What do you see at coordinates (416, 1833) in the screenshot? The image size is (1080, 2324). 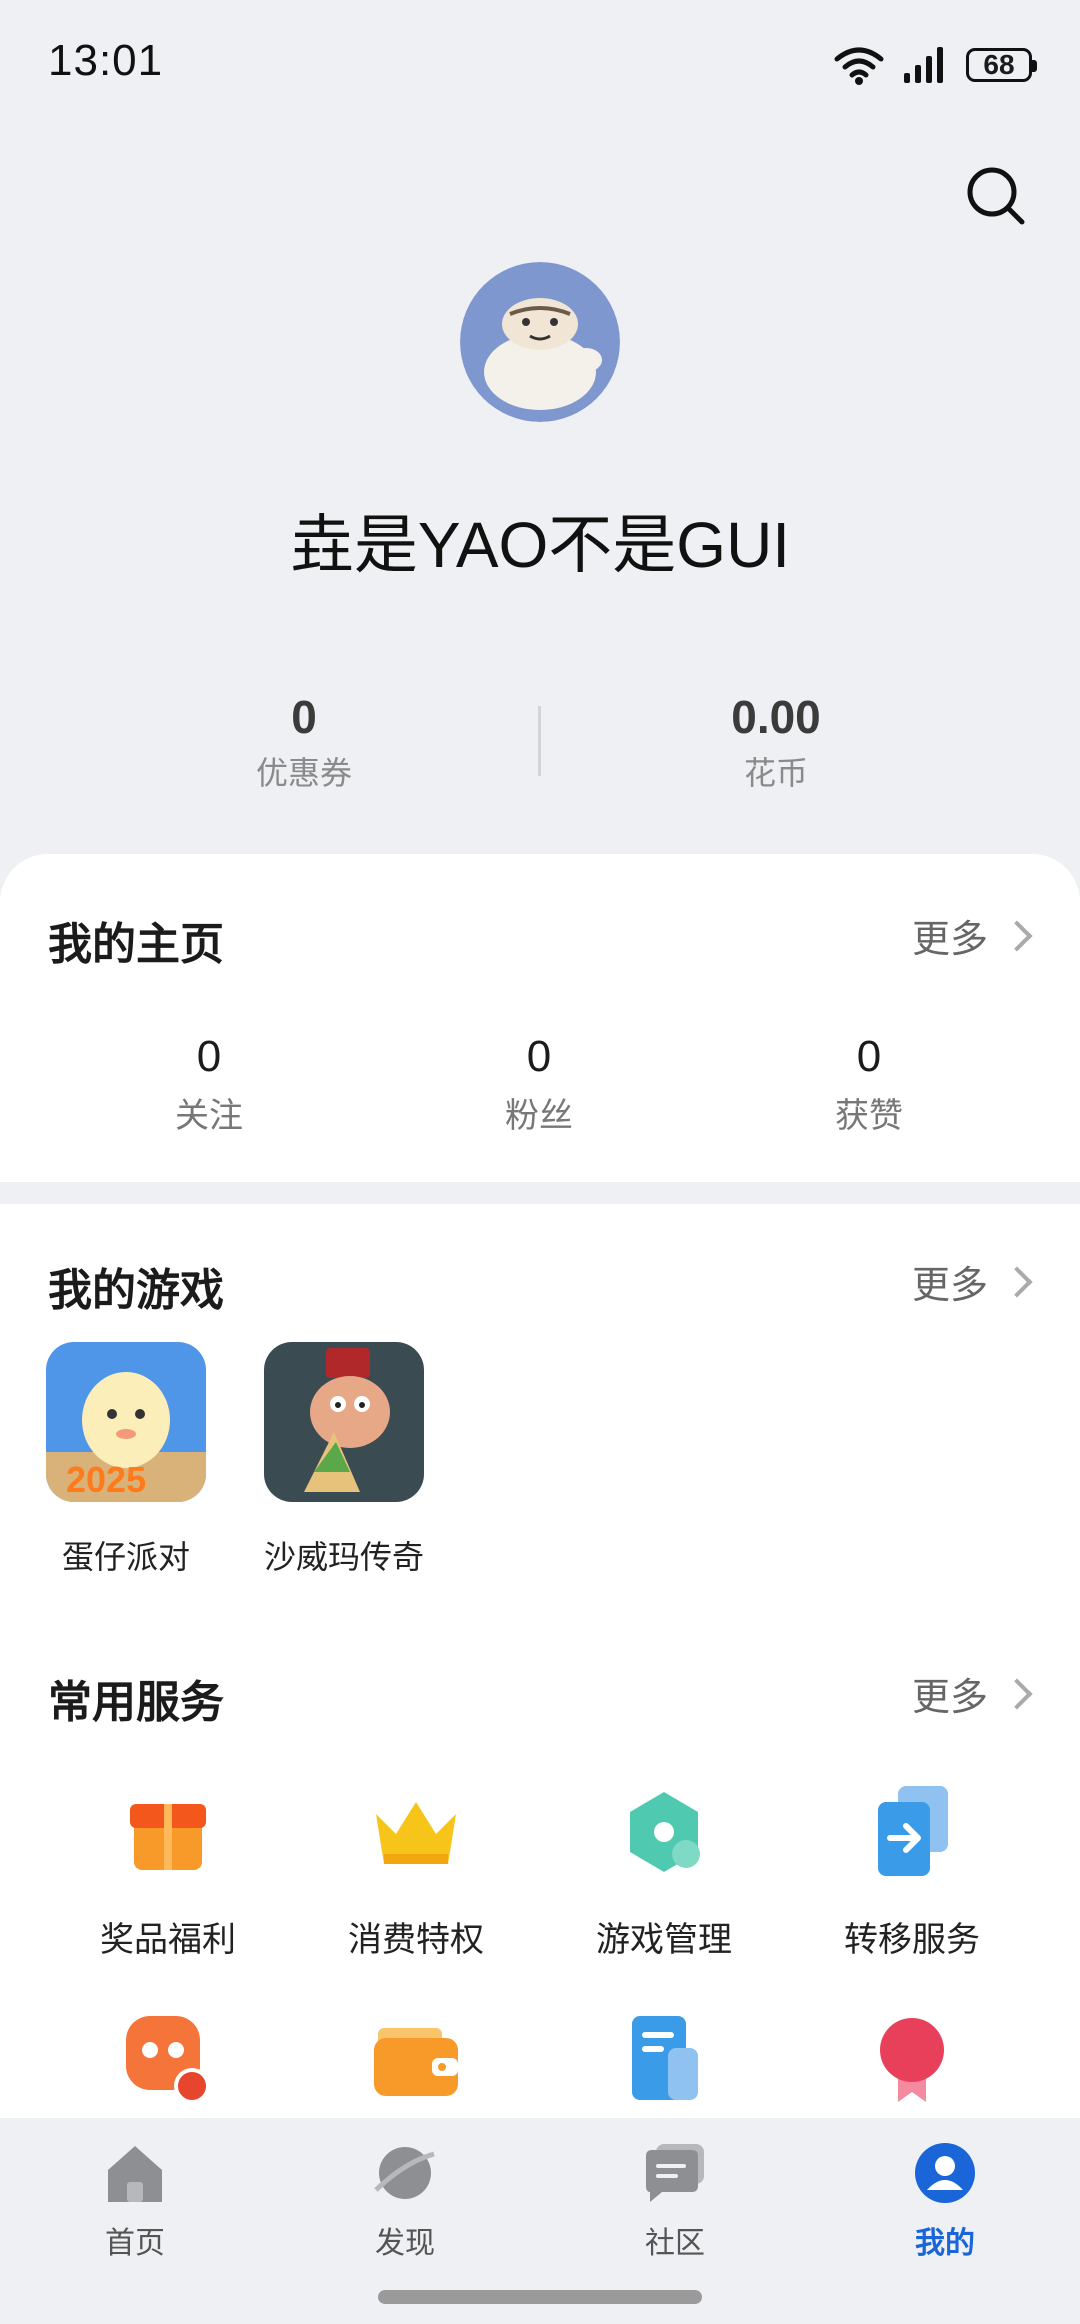 I see `crown-icon` at bounding box center [416, 1833].